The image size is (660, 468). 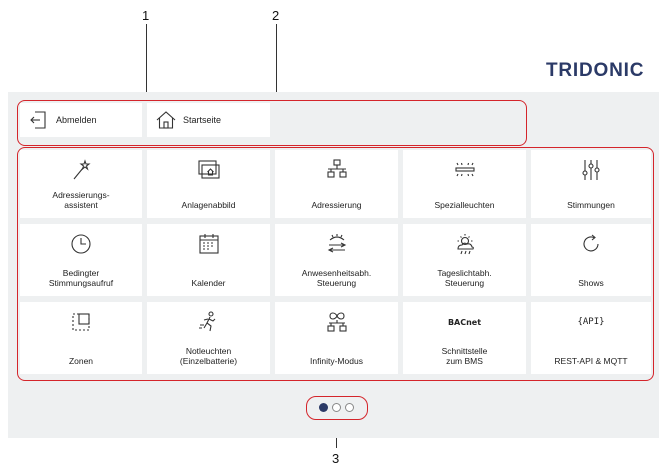 What do you see at coordinates (336, 184) in the screenshot?
I see `tile-addressing: Adressierung` at bounding box center [336, 184].